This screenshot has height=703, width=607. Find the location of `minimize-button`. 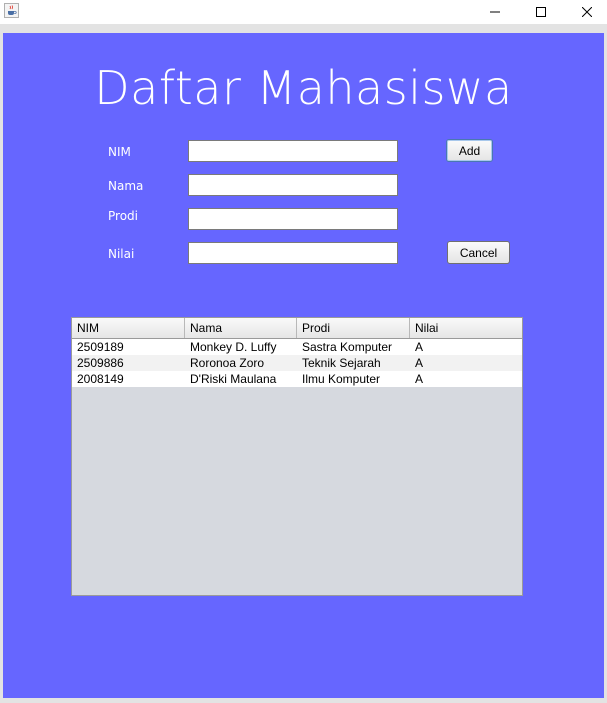

minimize-button is located at coordinates (495, 12).